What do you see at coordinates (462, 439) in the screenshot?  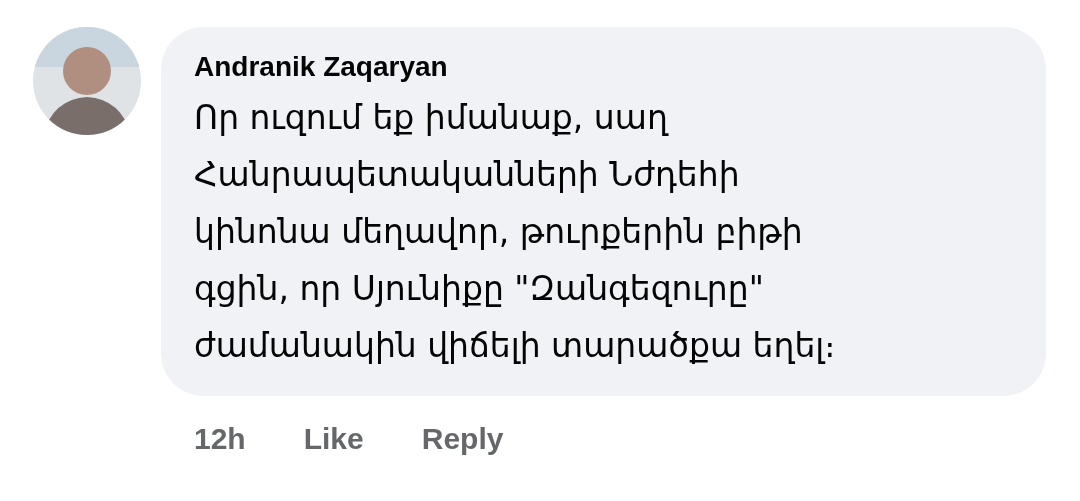 I see `reply-link: Reply` at bounding box center [462, 439].